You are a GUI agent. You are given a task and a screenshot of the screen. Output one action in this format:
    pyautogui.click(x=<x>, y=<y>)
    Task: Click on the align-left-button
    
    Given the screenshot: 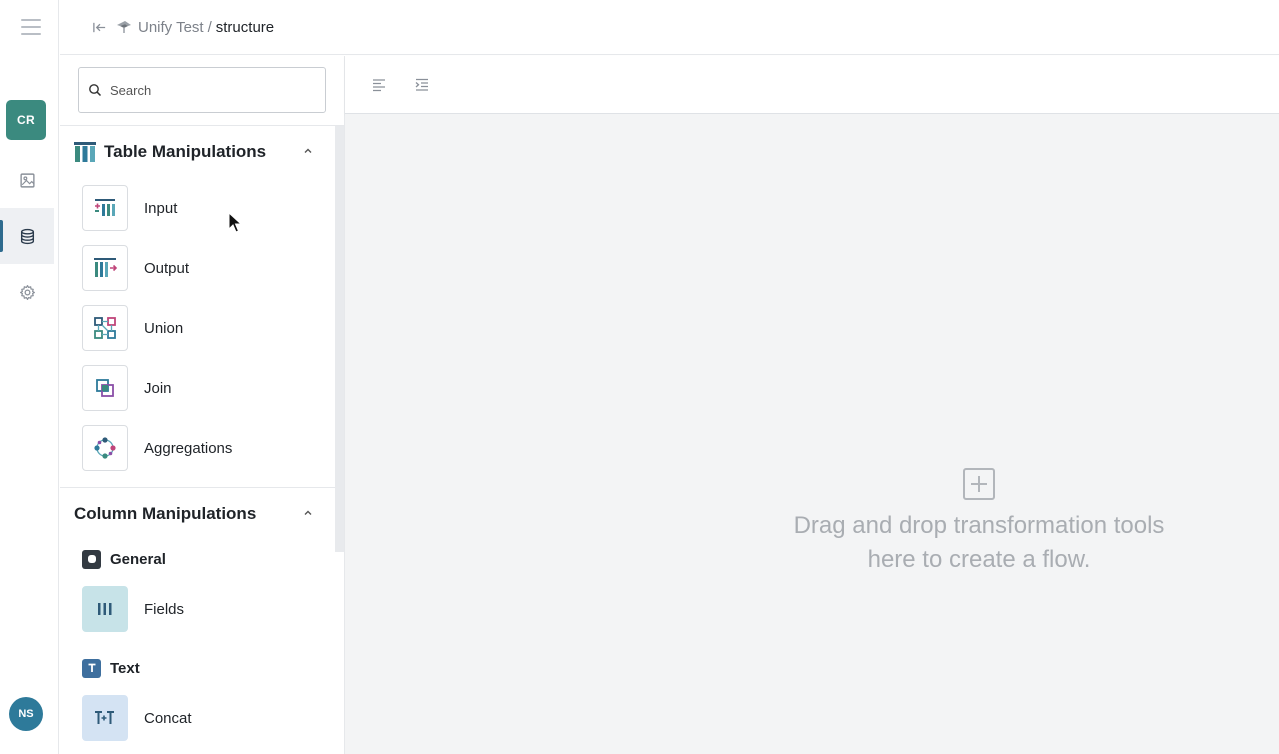 What is the action you would take?
    pyautogui.click(x=379, y=85)
    